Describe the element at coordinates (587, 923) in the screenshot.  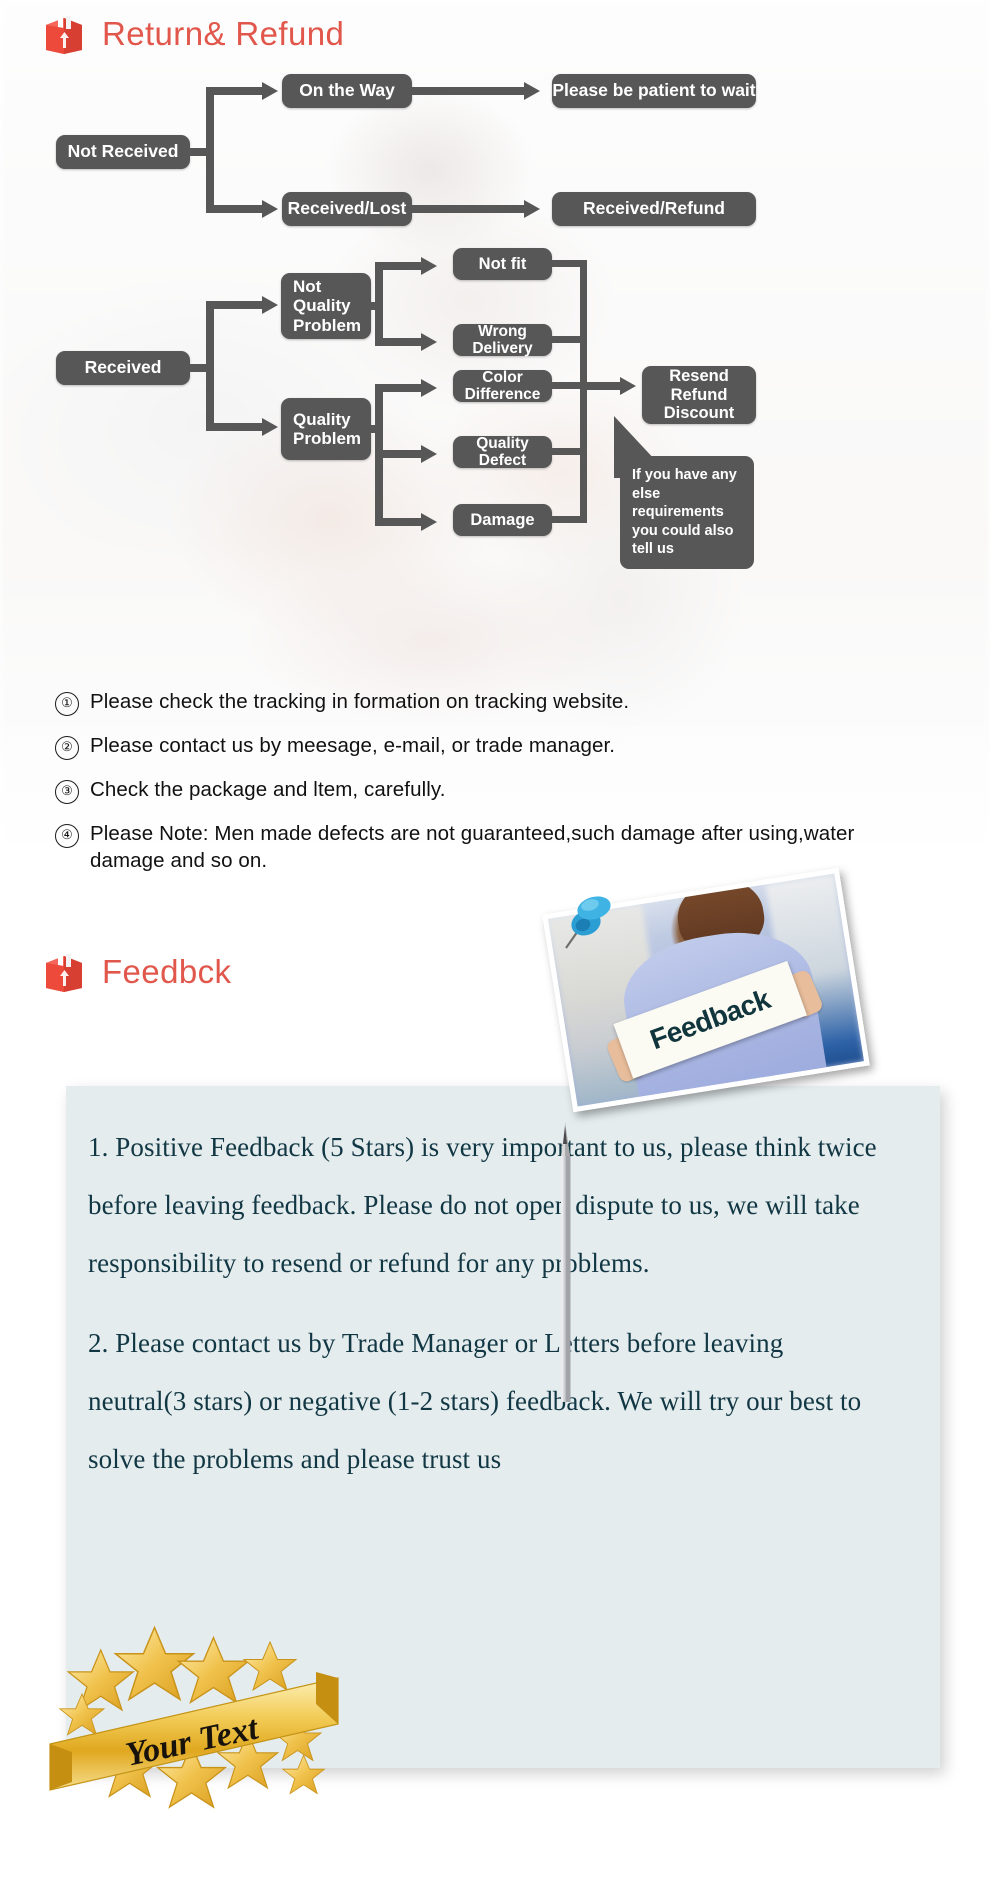
I see `pushpin-icon` at that location.